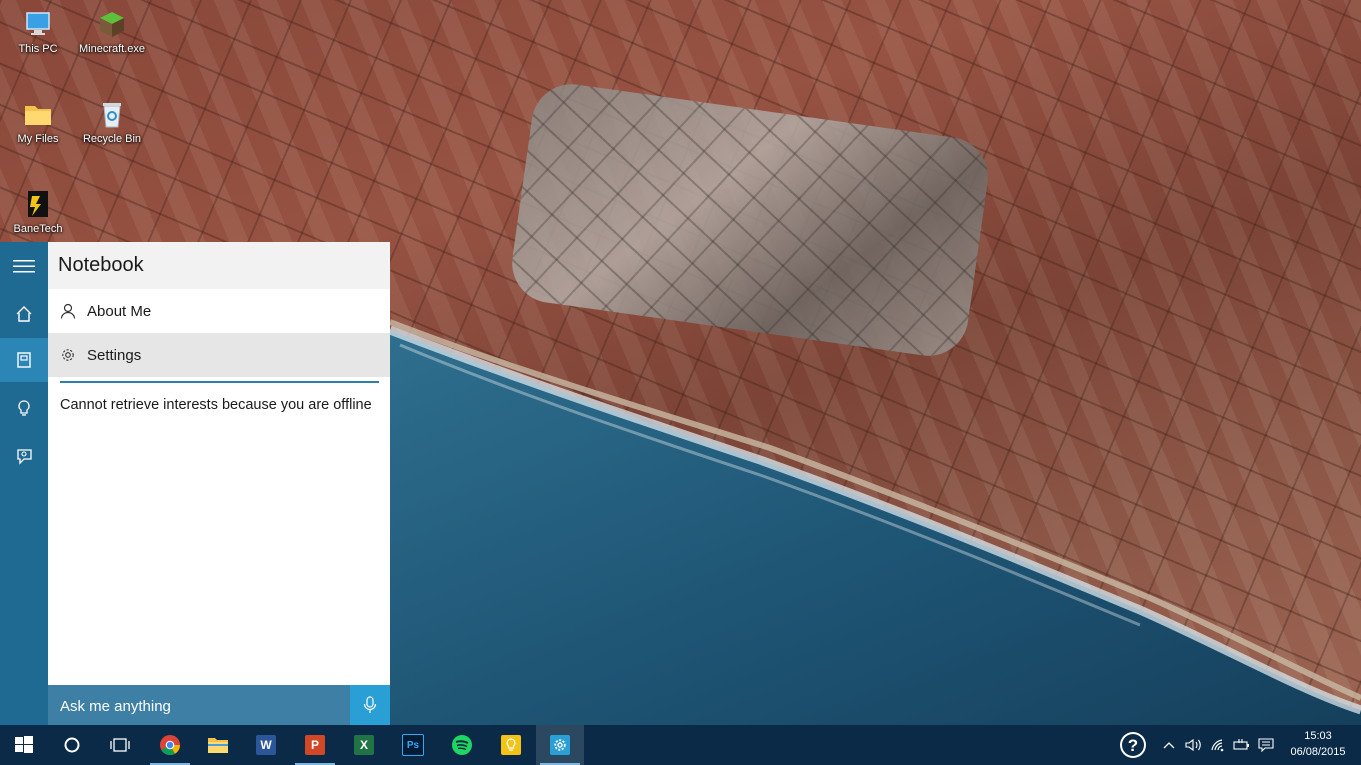  I want to click on network-button, so click(1219, 745).